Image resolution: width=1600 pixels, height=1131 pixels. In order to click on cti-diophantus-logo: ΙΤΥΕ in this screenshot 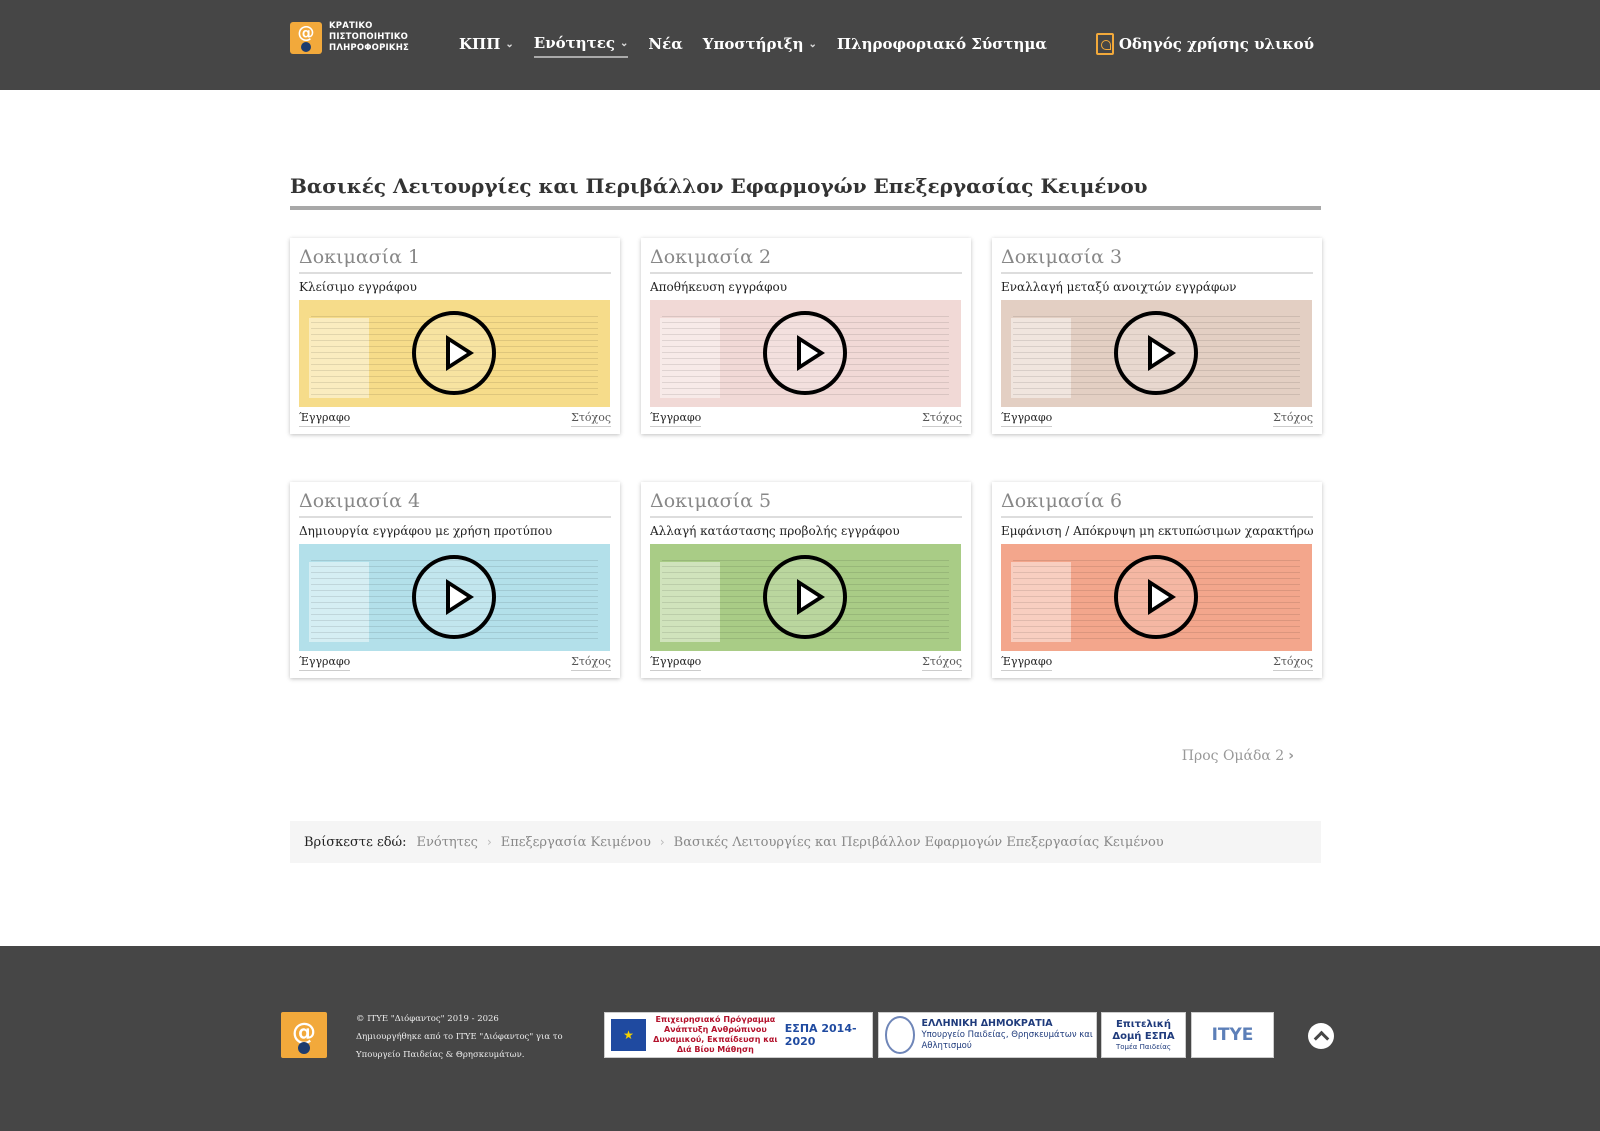, I will do `click(1232, 1035)`.